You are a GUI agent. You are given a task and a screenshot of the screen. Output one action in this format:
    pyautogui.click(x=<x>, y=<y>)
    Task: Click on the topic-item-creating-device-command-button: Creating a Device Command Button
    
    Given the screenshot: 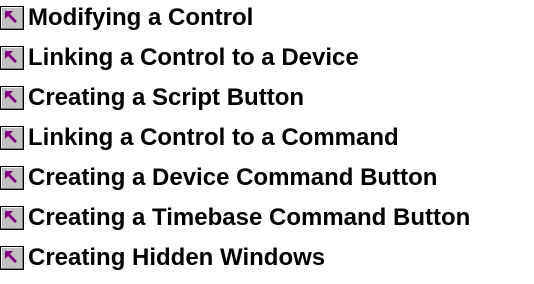 What is the action you would take?
    pyautogui.click(x=235, y=178)
    